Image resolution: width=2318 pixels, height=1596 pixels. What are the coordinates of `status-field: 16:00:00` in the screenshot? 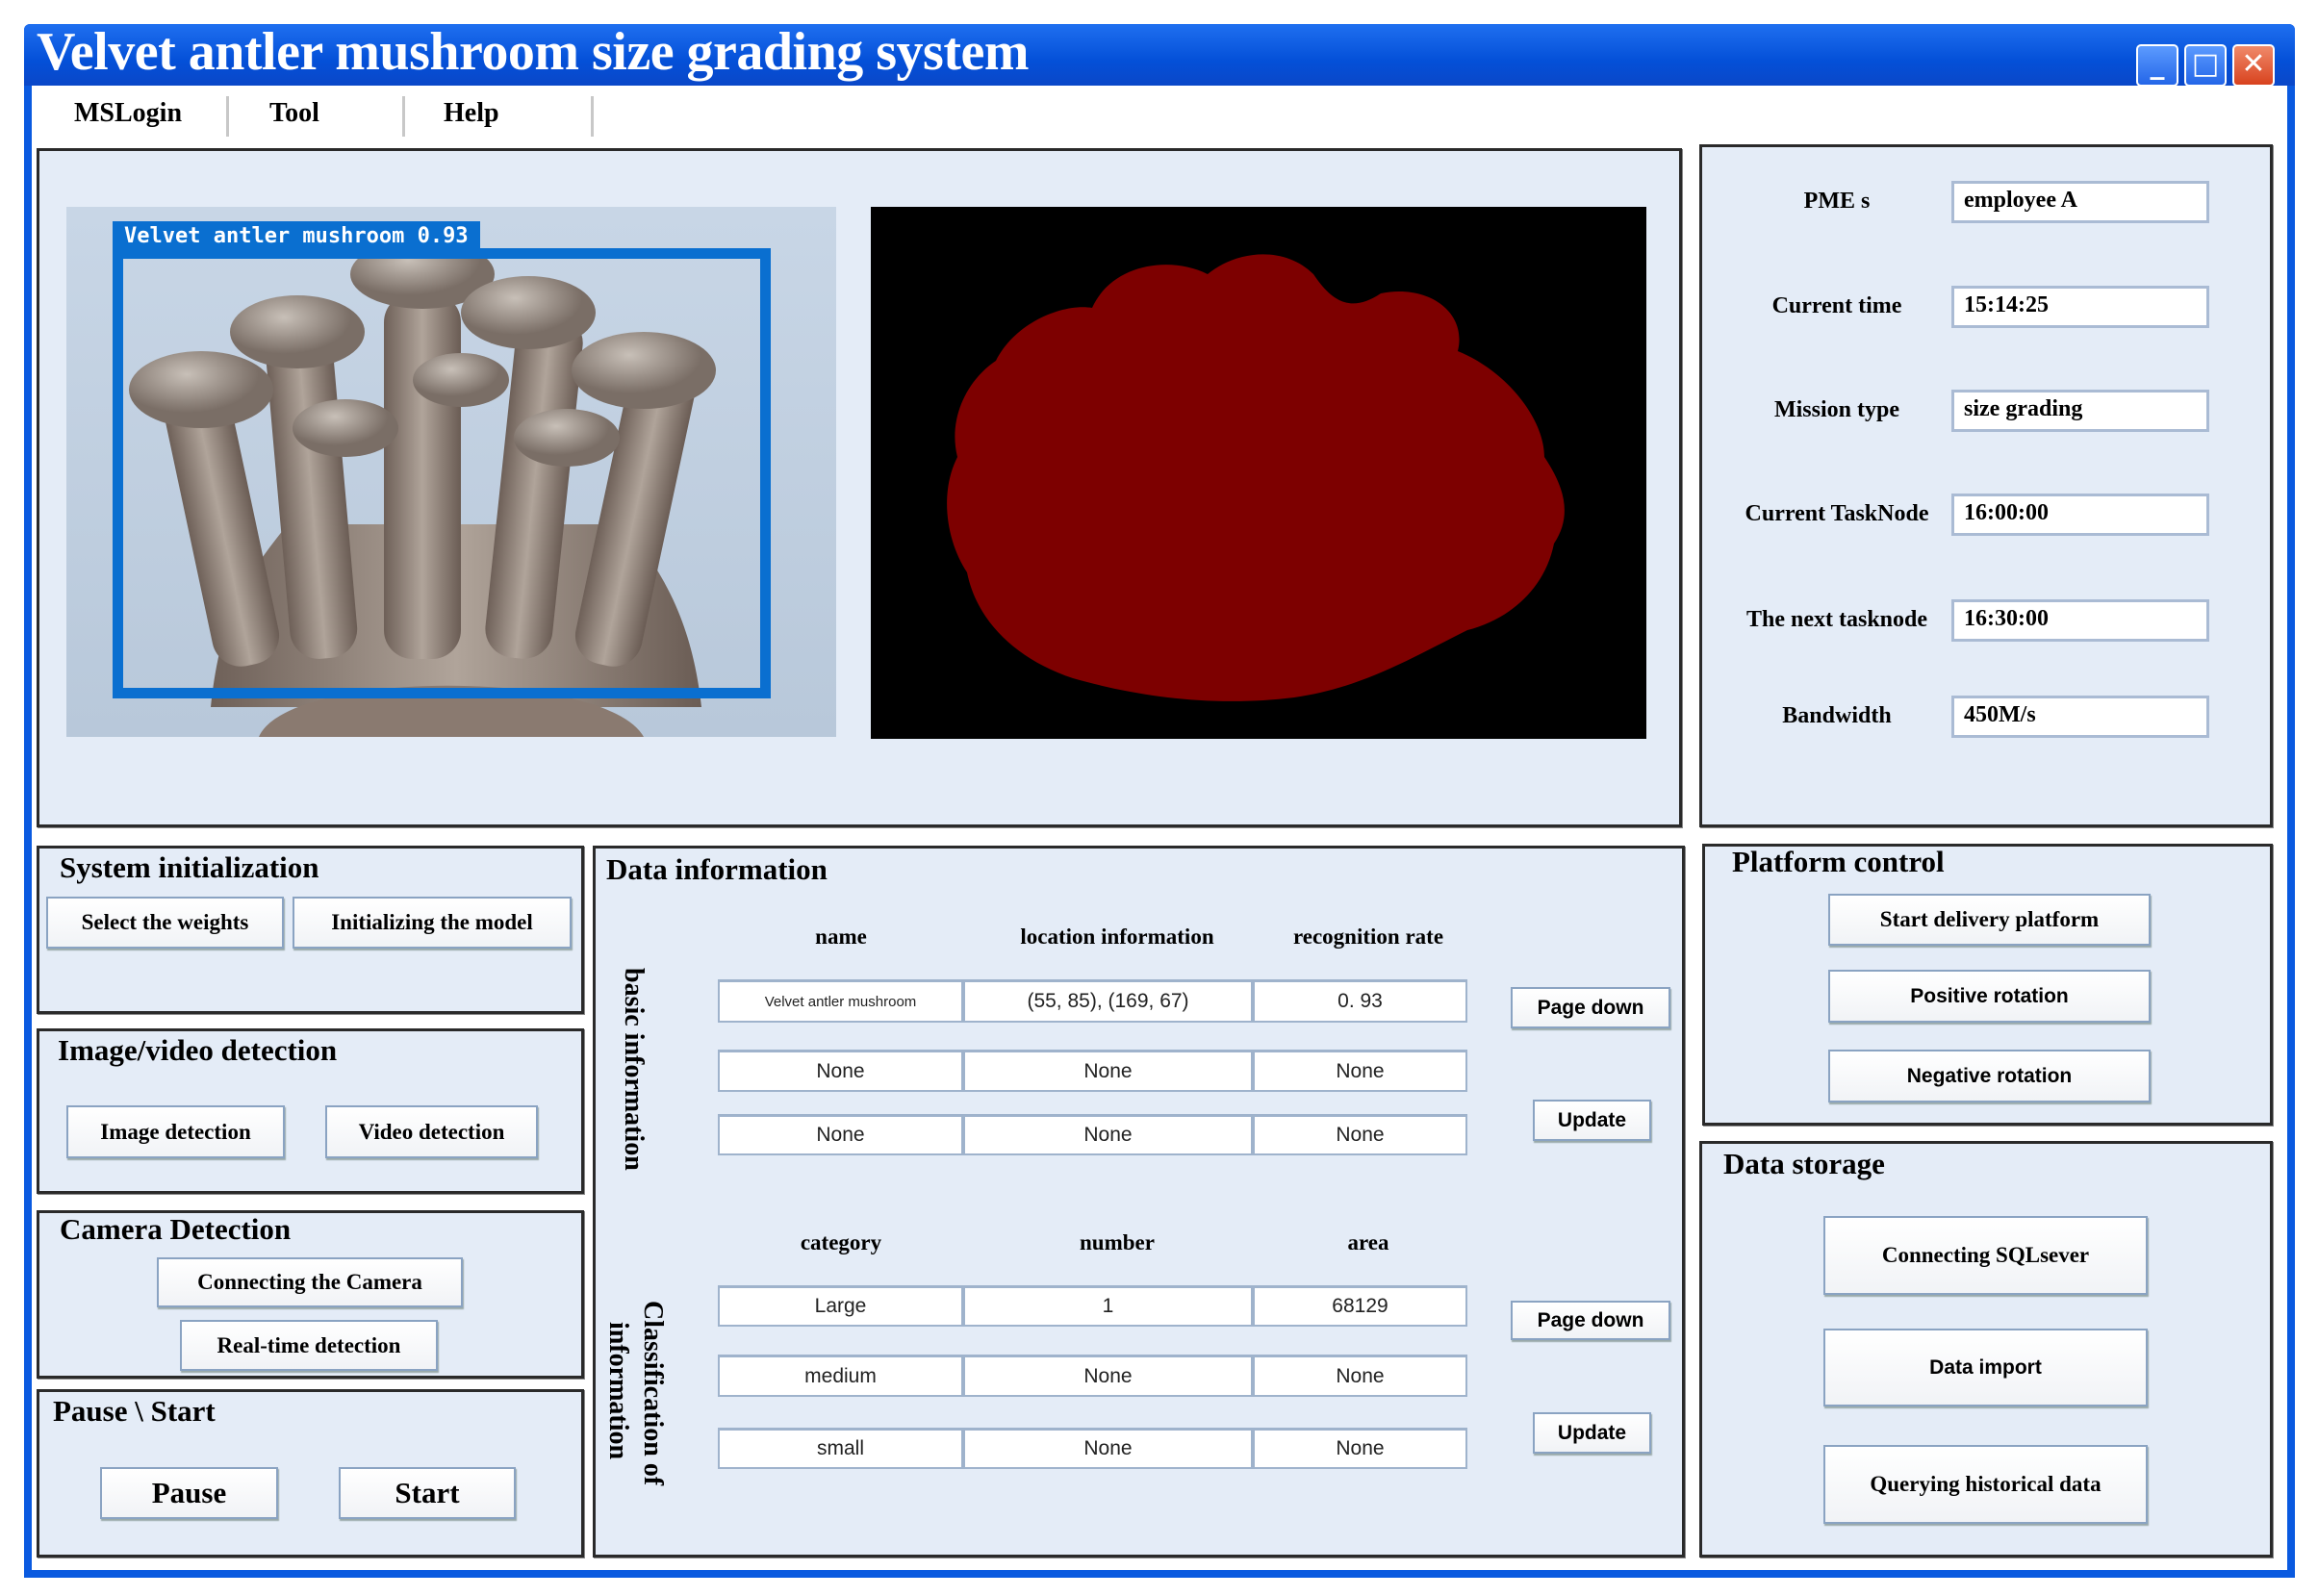 It's located at (2080, 515).